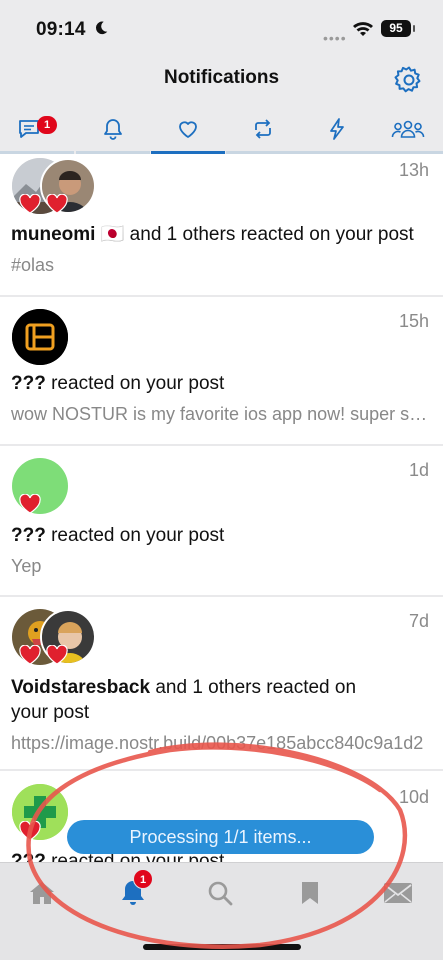 This screenshot has height=960, width=443. Describe the element at coordinates (61, 29) in the screenshot. I see `status-time: 09:14` at that location.